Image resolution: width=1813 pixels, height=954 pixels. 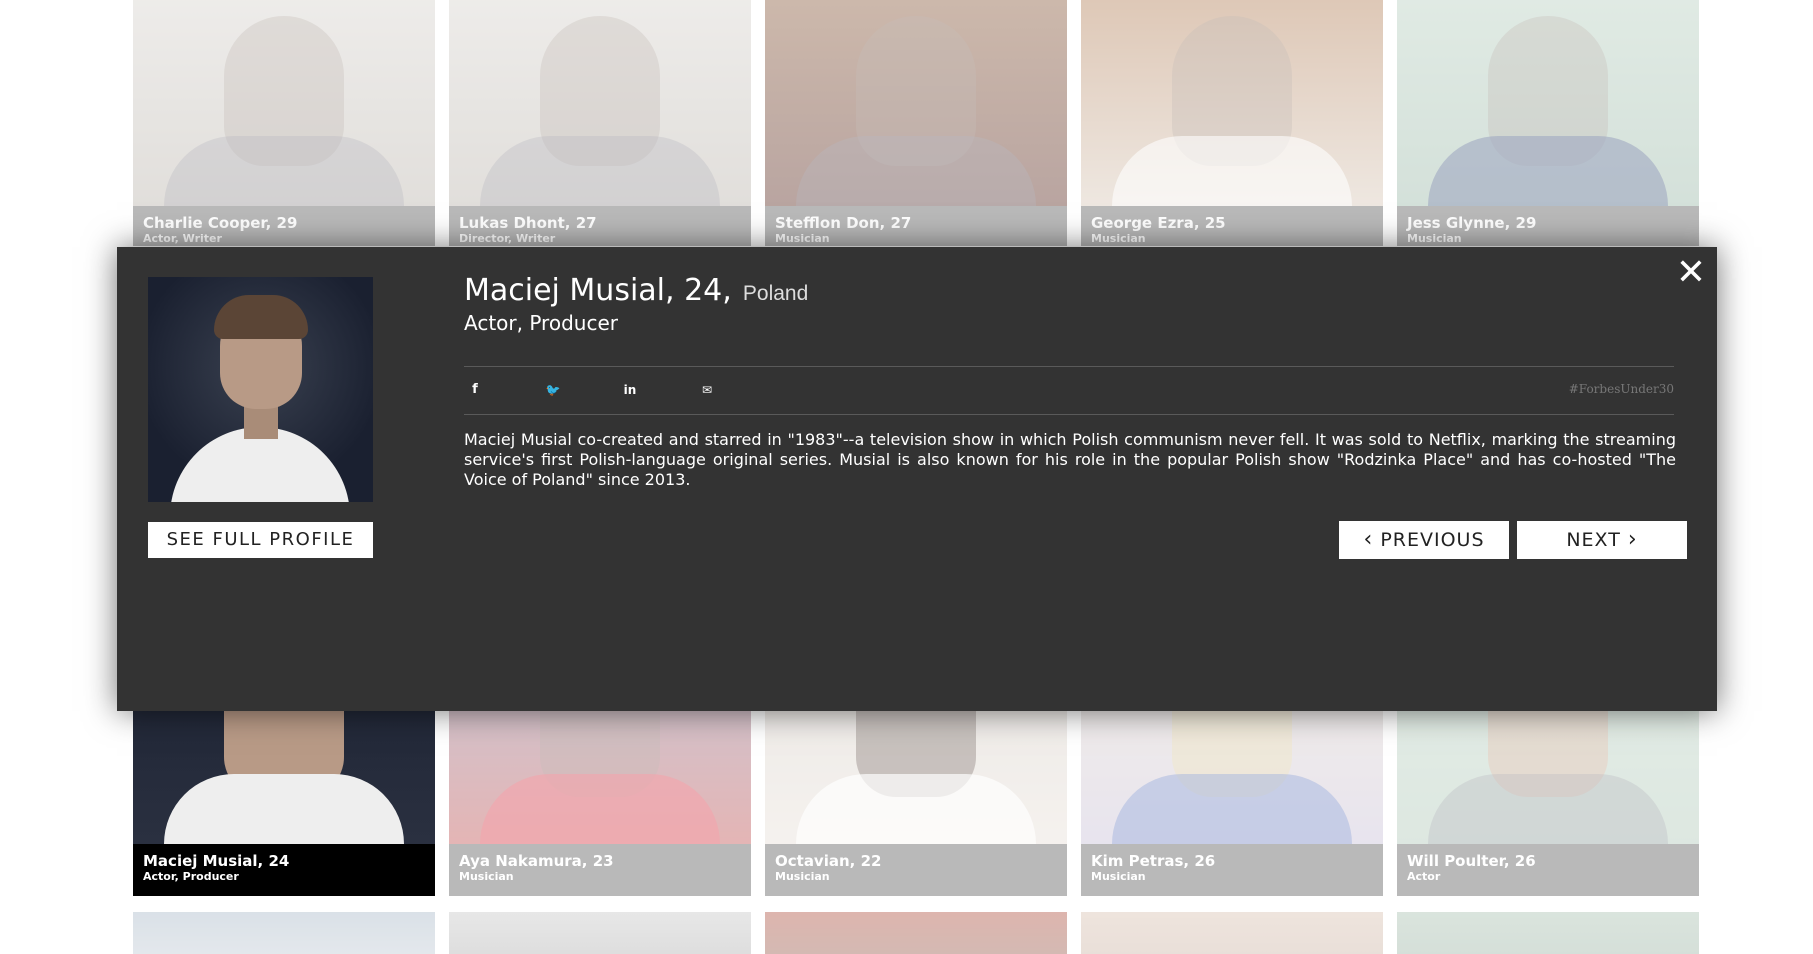 I want to click on next-label: NEXT, so click(x=1593, y=540).